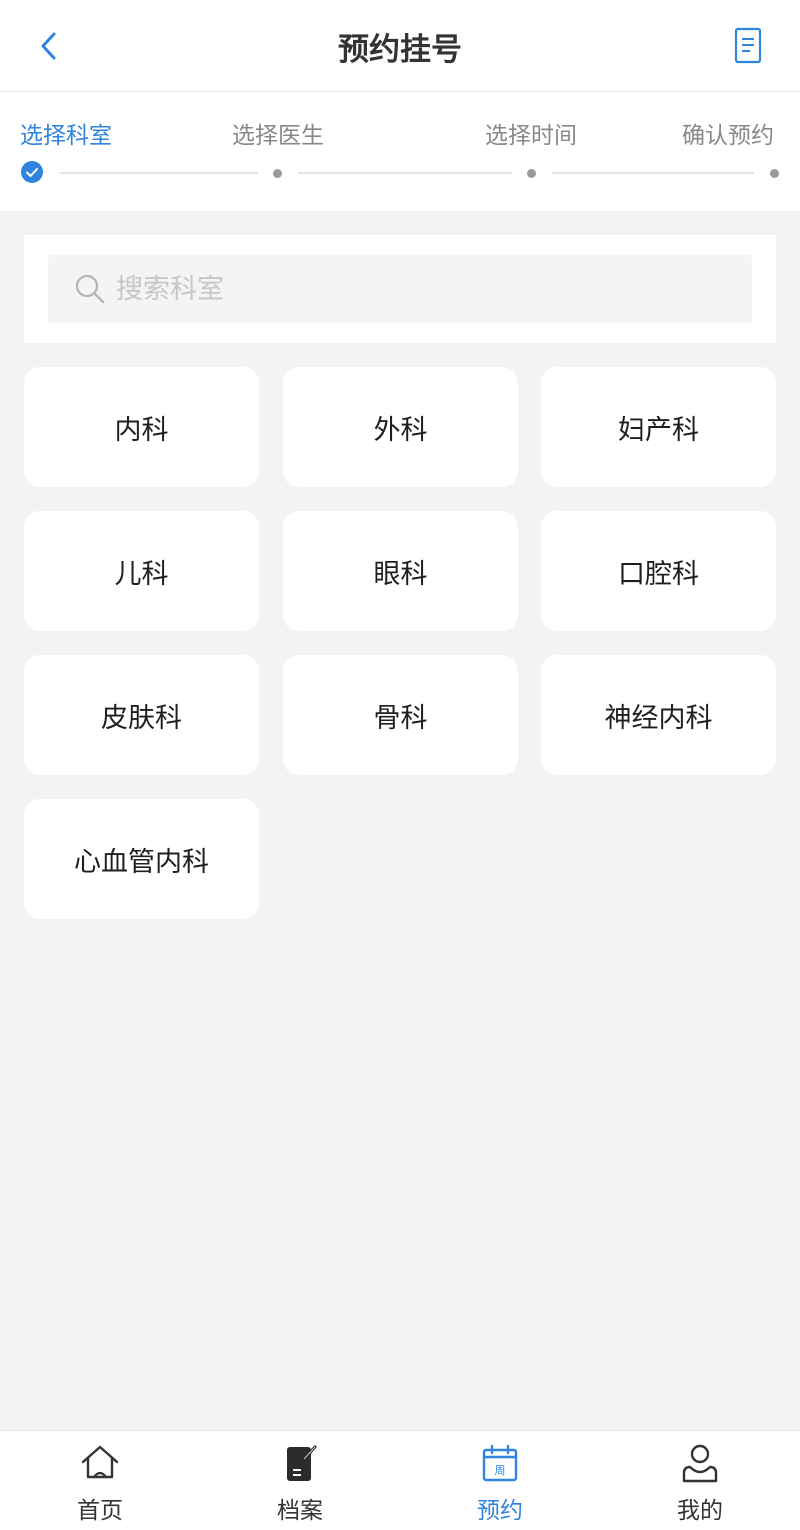 This screenshot has width=800, height=1530. I want to click on step-indicator: 选择科室 选择医生 选择时间 确认预约, so click(400, 151).